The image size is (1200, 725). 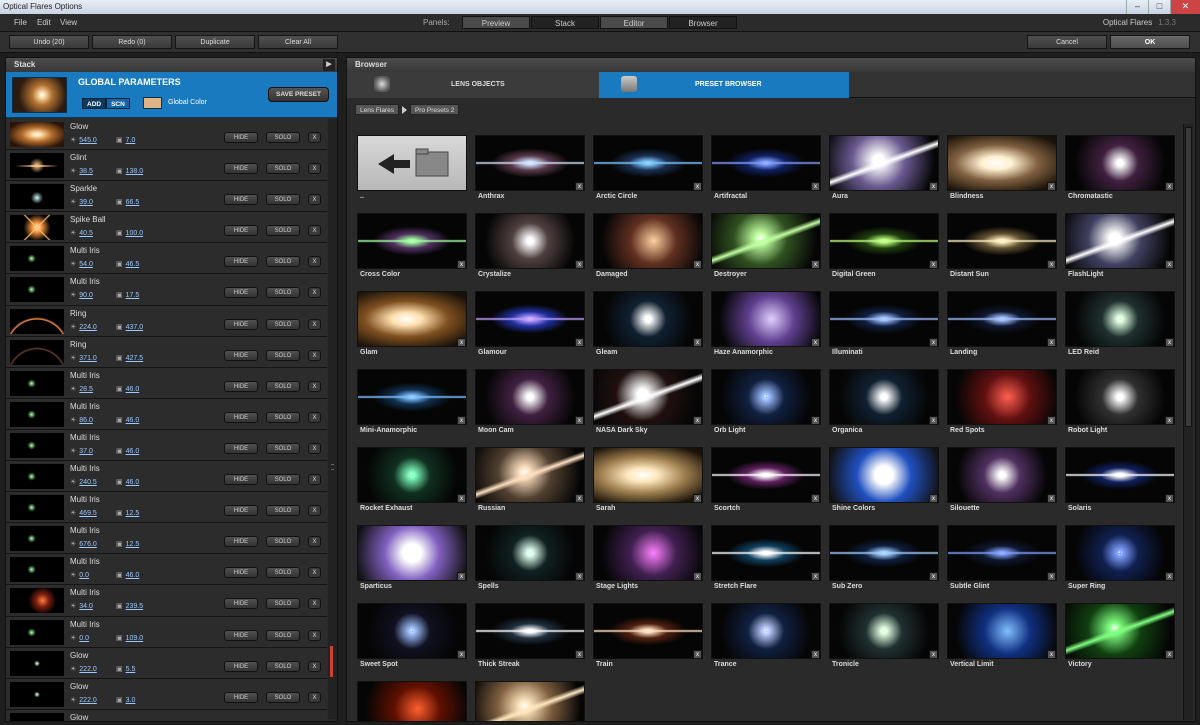 What do you see at coordinates (634, 22) in the screenshot?
I see `panel-tab-editor: Editor` at bounding box center [634, 22].